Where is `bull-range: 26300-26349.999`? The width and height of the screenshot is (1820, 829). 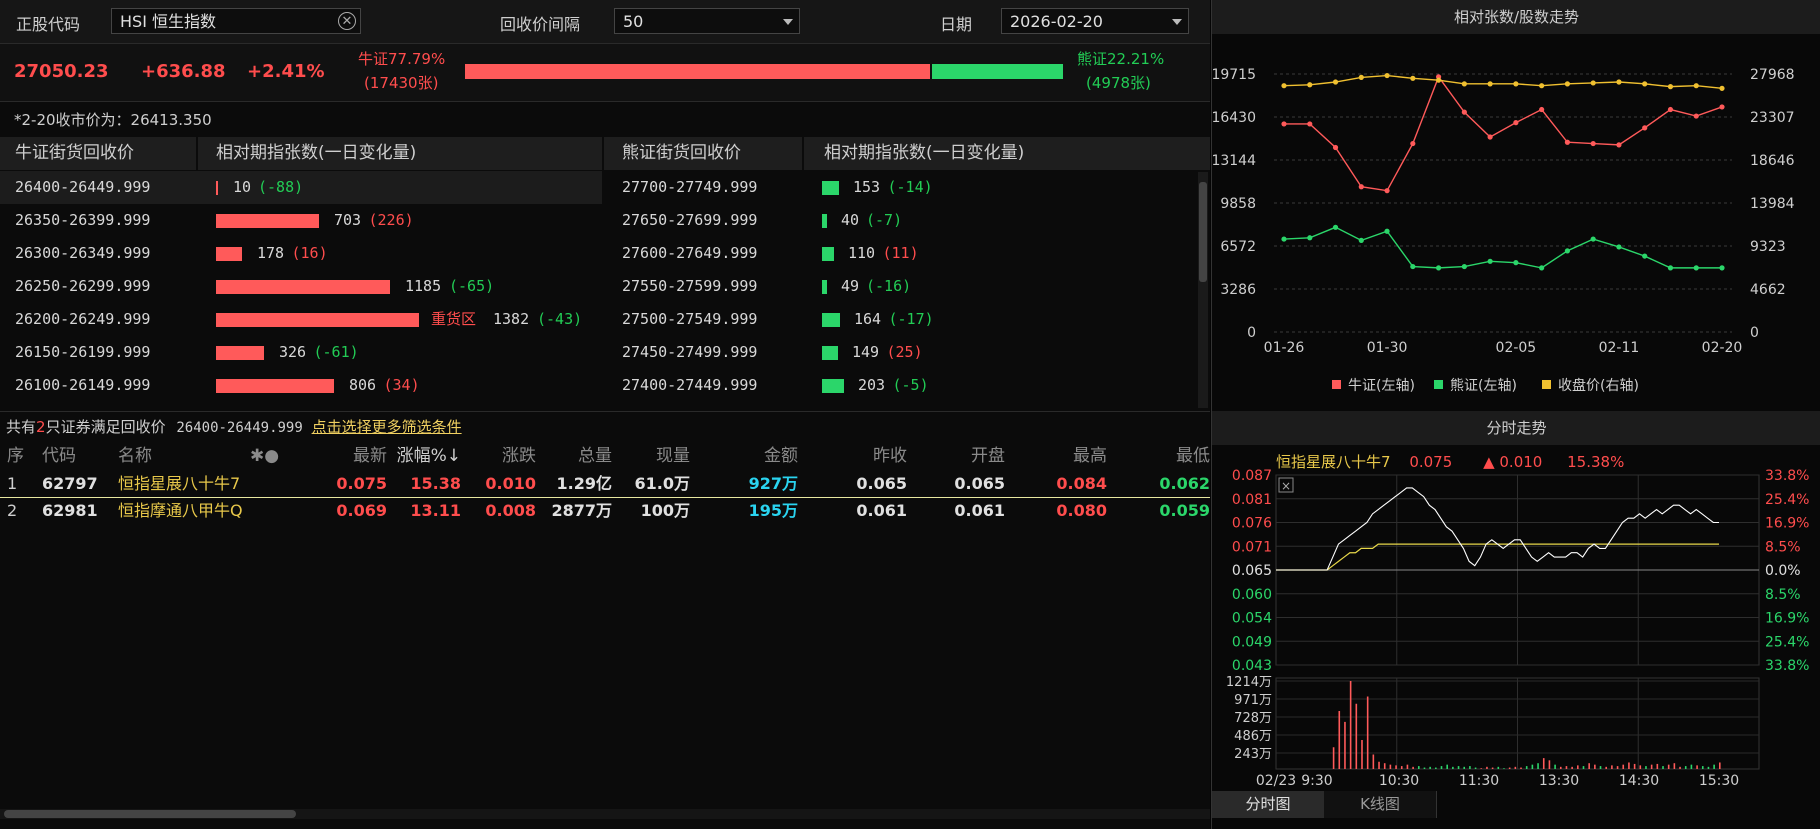 bull-range: 26300-26349.999 is located at coordinates (83, 253).